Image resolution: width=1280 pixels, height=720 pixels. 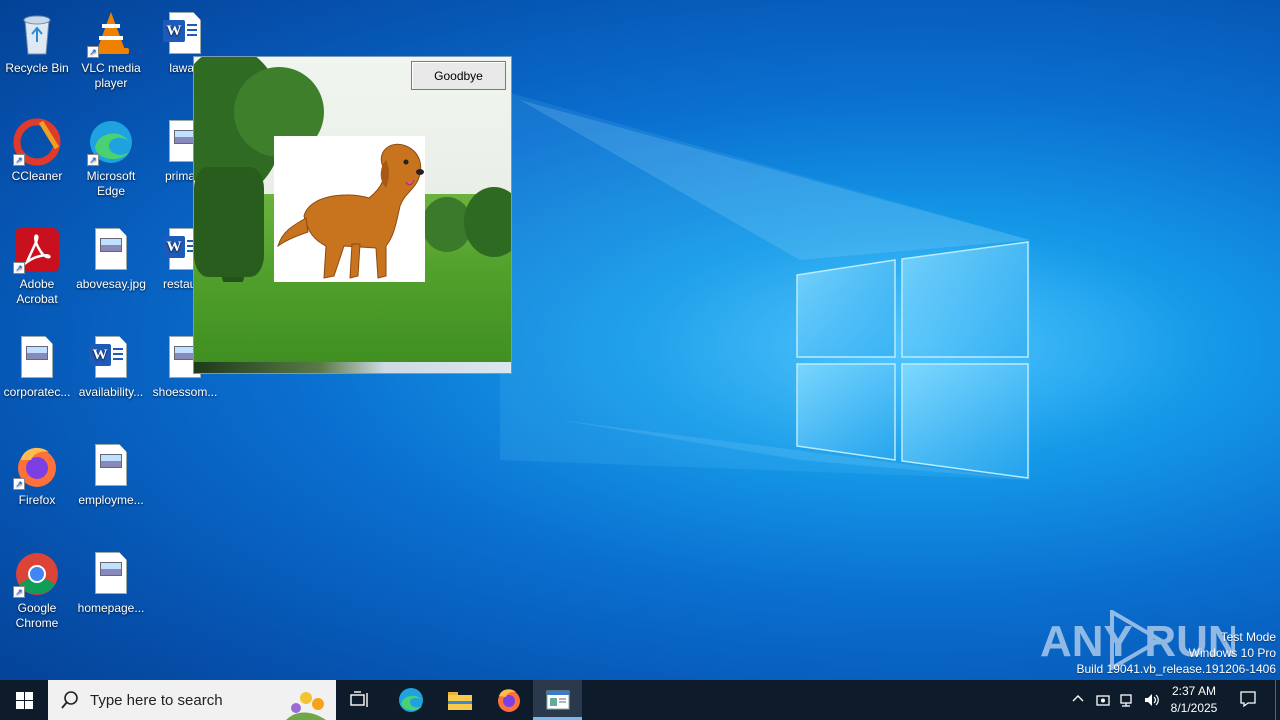 I want to click on edge-icon, so click(x=410, y=700).